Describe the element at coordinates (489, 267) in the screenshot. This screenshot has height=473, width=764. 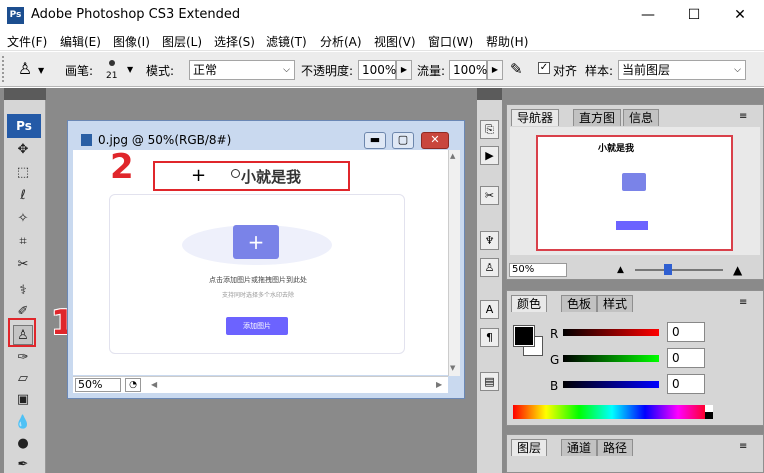
I see `clone-source-icon: ♙` at that location.